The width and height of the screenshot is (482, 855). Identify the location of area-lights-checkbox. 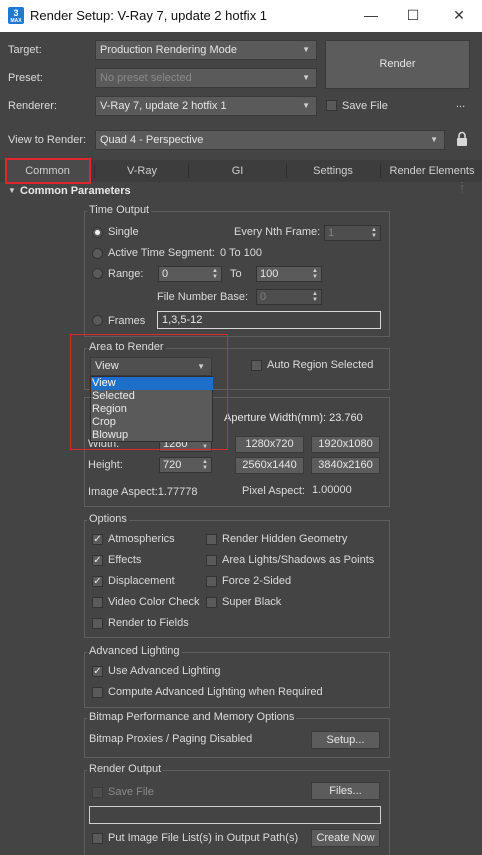
(211, 560).